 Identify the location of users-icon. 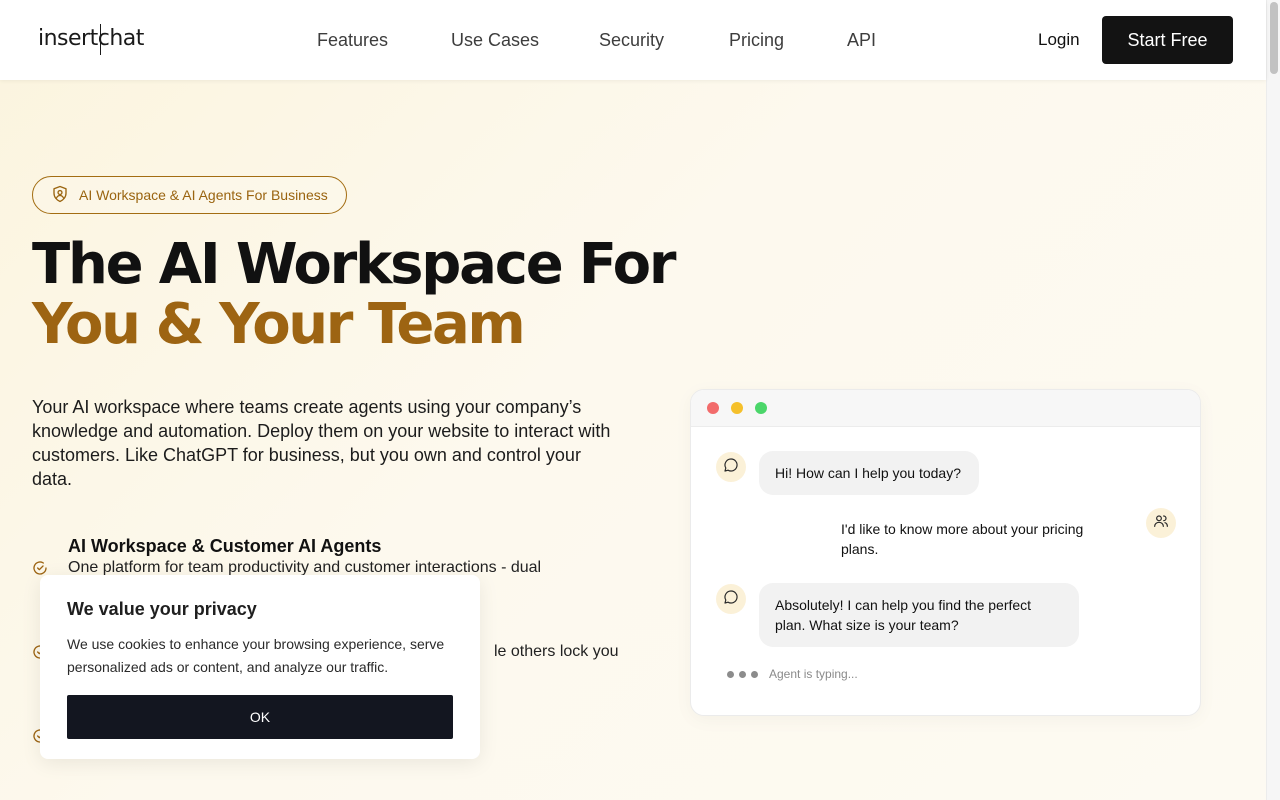
(1161, 523).